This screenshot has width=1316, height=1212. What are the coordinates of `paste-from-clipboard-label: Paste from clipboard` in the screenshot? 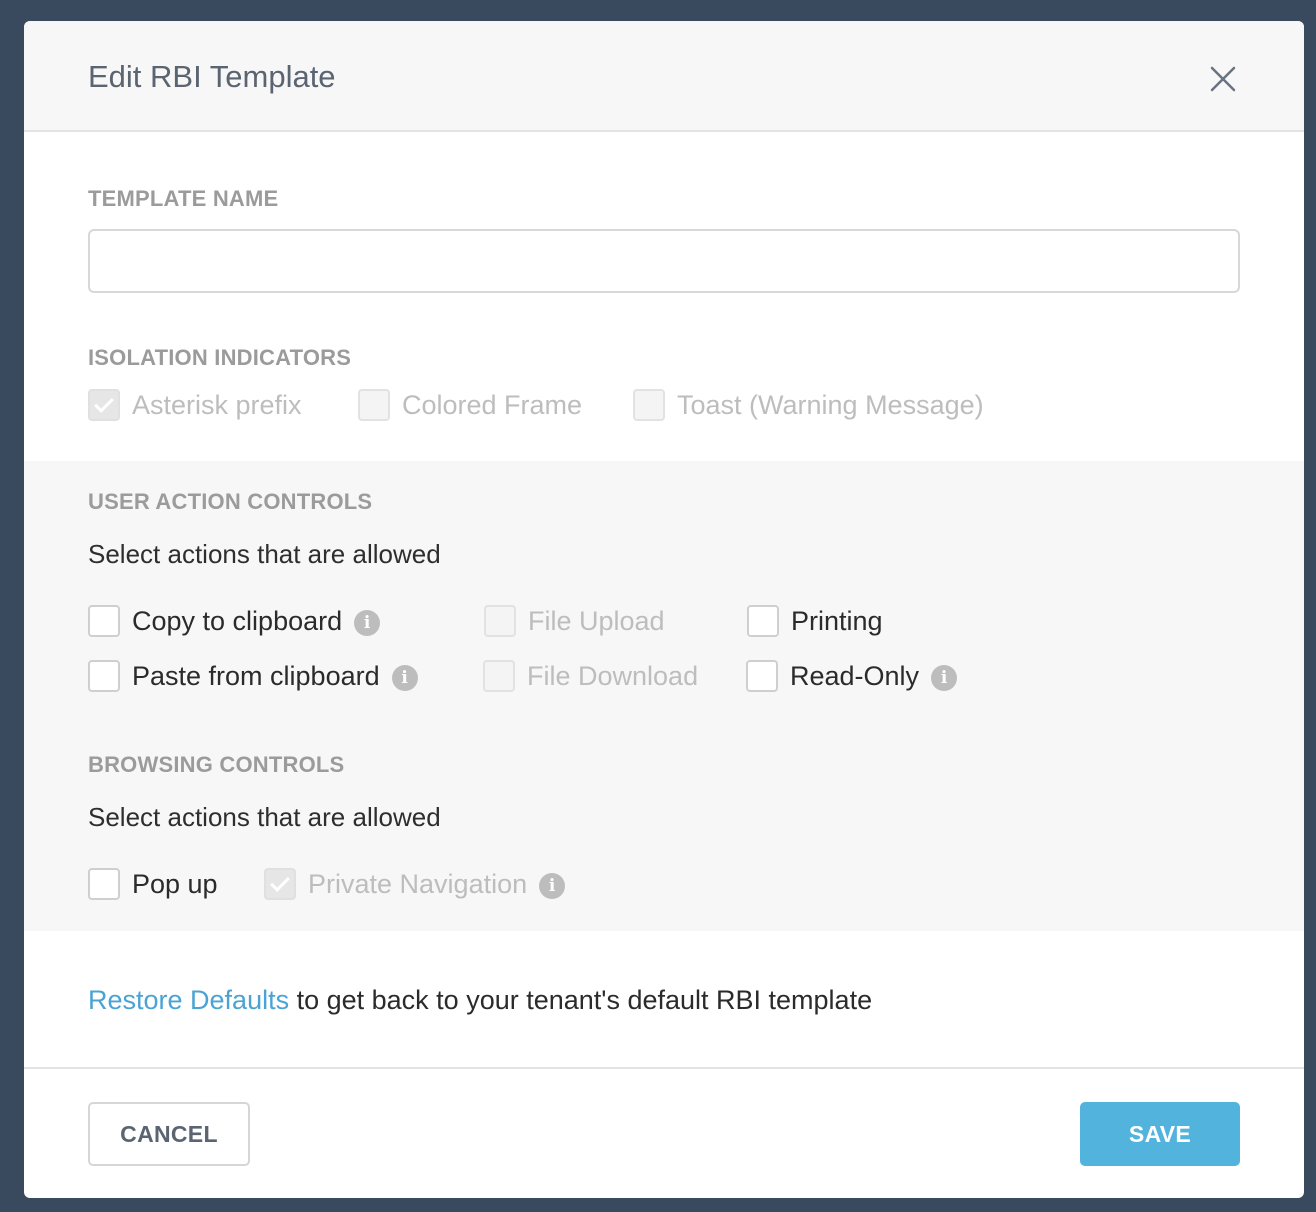 It's located at (256, 675).